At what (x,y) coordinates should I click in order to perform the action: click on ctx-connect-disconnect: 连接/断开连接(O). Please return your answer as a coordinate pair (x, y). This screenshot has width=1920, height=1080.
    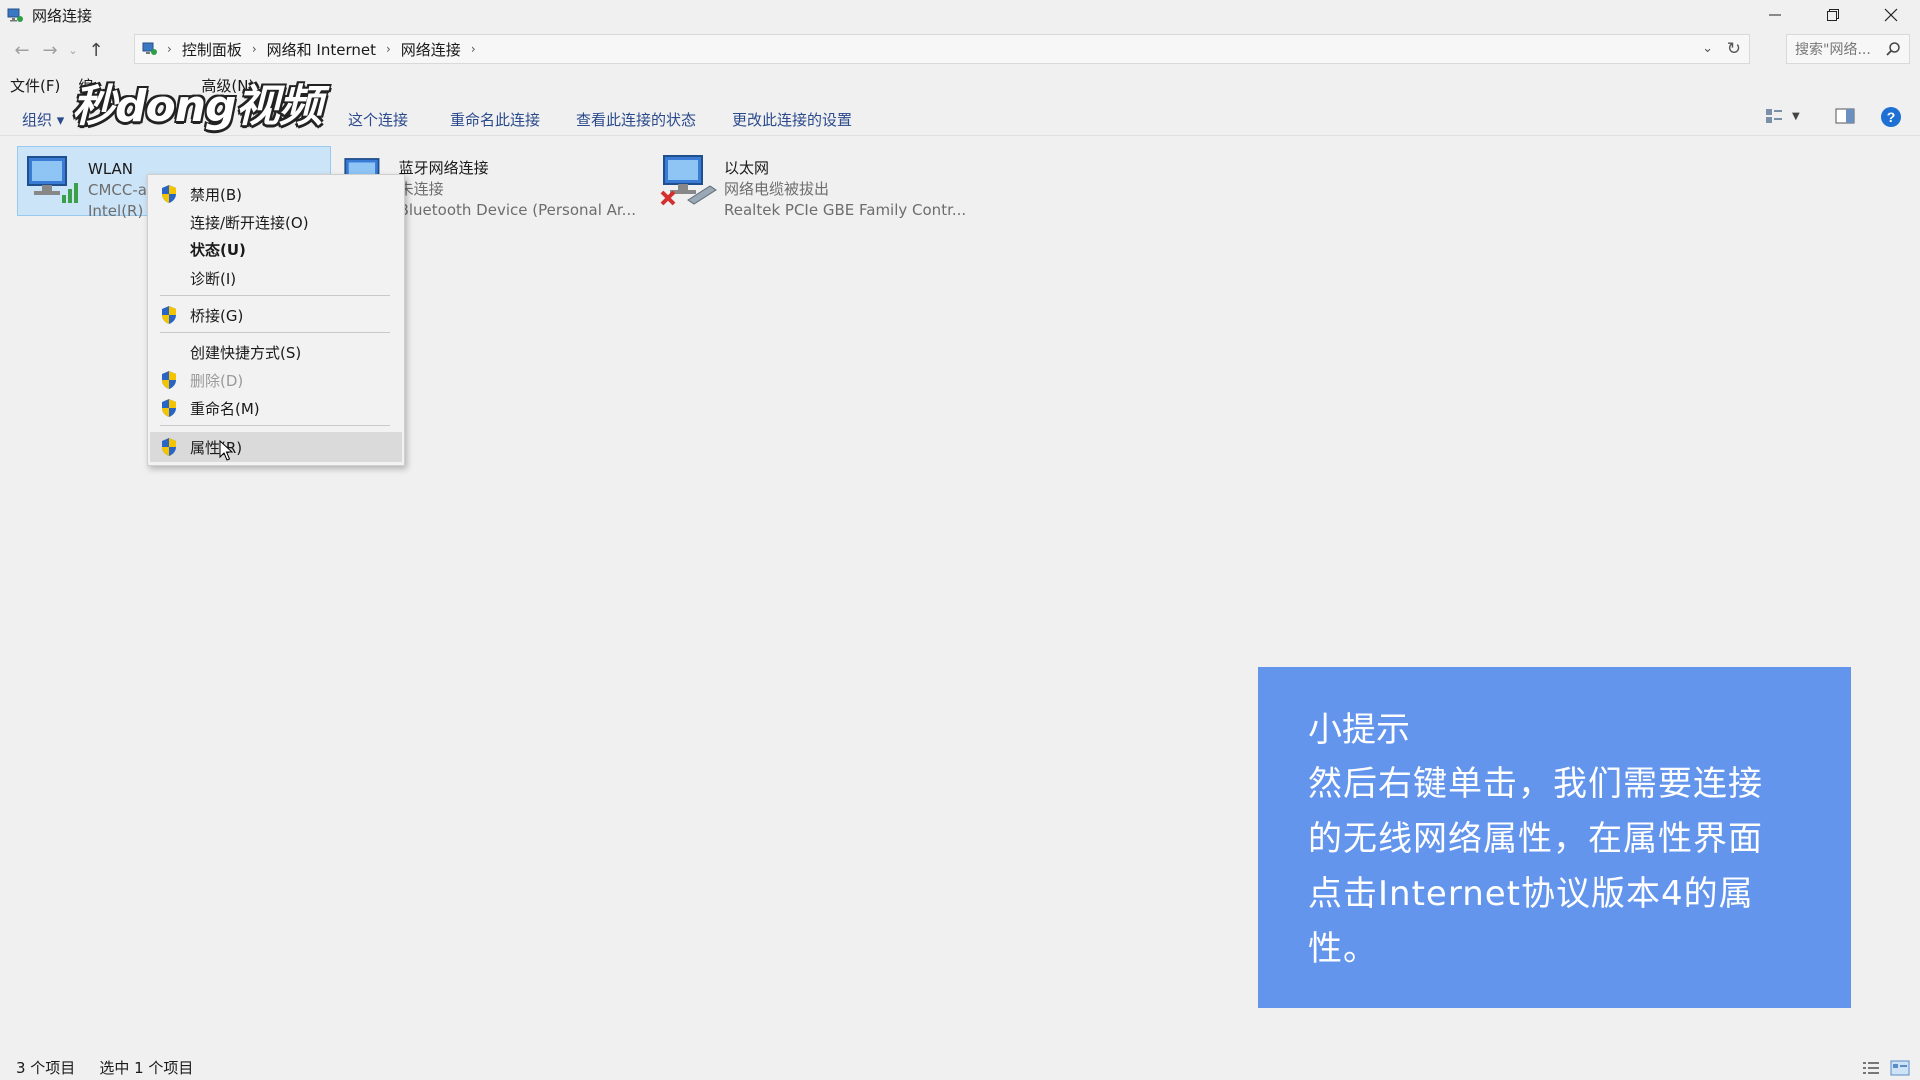
    Looking at the image, I should click on (276, 222).